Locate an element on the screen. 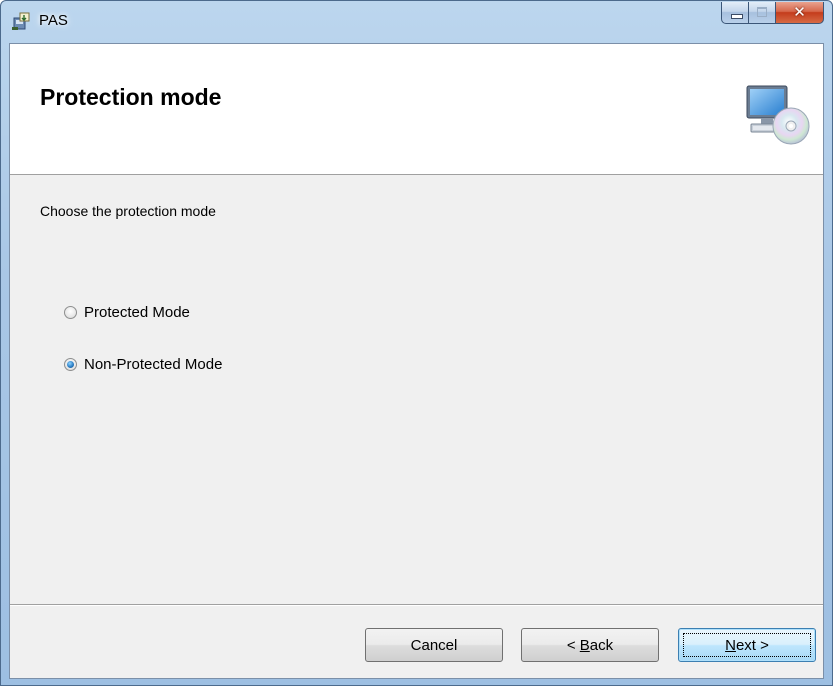 The width and height of the screenshot is (833, 686). back-mnemonic: B is located at coordinates (584, 645).